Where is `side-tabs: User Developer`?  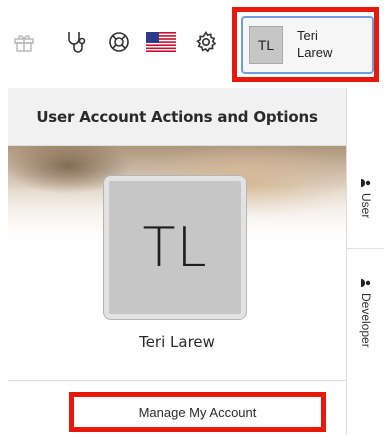 side-tabs: User Developer is located at coordinates (365, 261).